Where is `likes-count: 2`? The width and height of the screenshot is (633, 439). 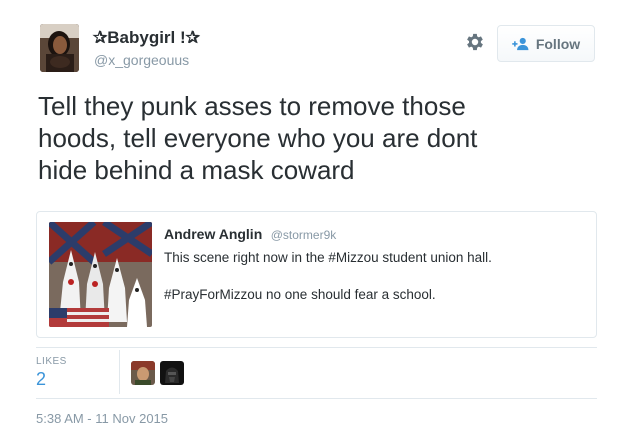 likes-count: 2 is located at coordinates (41, 379).